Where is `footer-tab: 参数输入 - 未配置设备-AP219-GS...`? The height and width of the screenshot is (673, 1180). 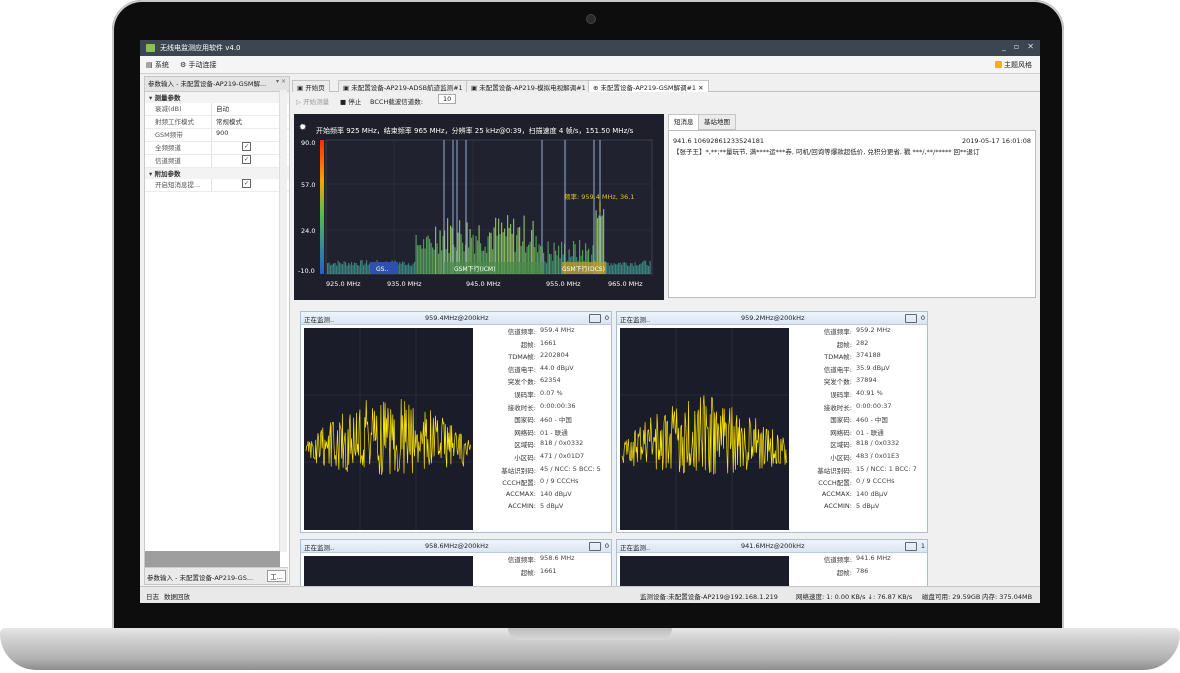
footer-tab: 参数输入 - 未配置设备-AP219-GS... is located at coordinates (200, 577).